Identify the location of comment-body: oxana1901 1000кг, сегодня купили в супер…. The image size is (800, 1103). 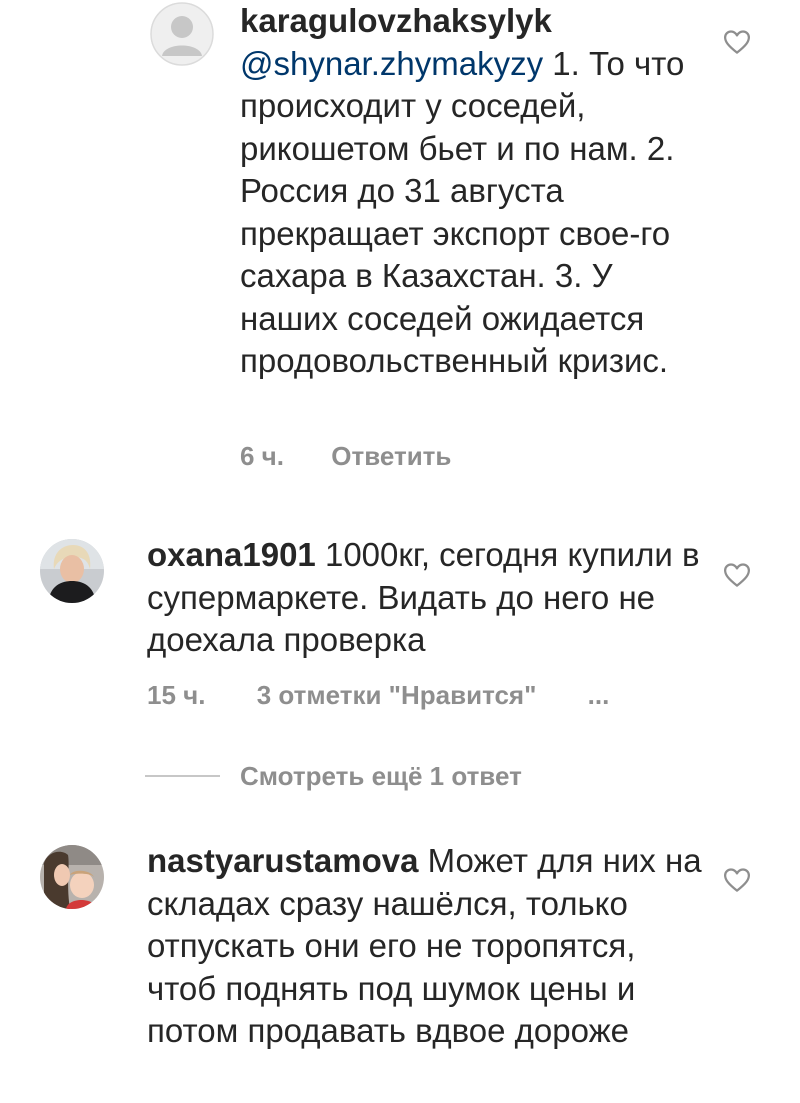
(427, 598).